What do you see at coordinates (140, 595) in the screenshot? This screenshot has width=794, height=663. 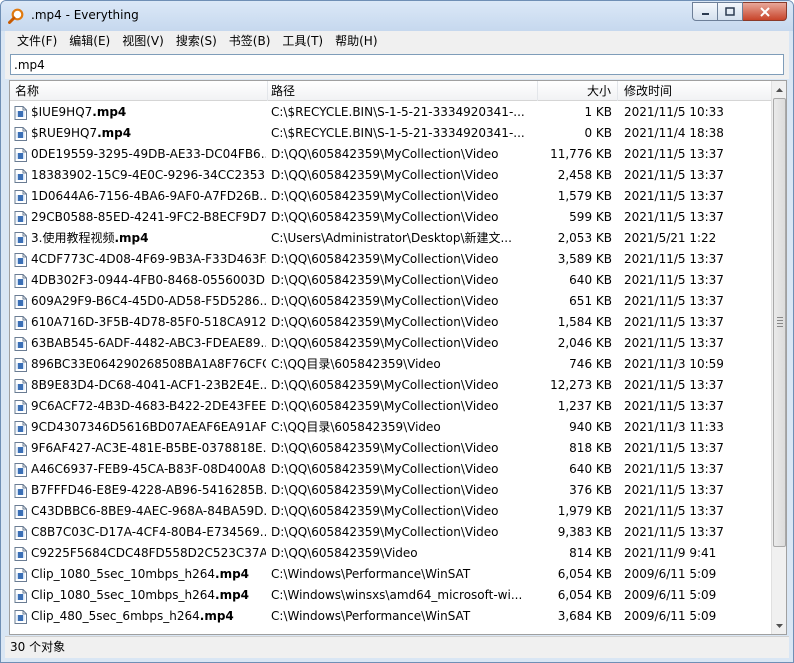 I see `file-name-cell: Clip_1080_5sec_10mbps_h264.mp4` at bounding box center [140, 595].